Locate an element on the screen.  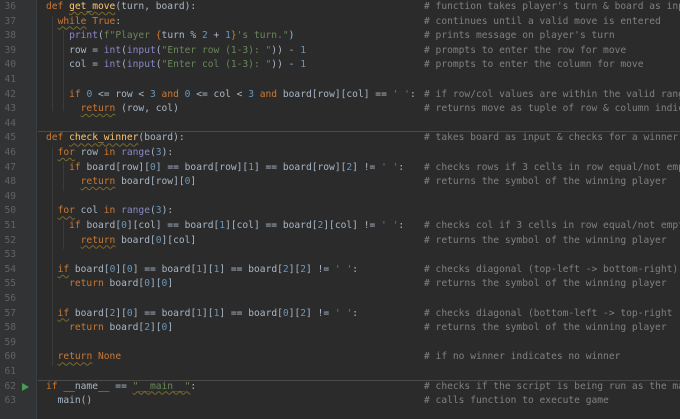
line-number: 42 is located at coordinates (10, 94).